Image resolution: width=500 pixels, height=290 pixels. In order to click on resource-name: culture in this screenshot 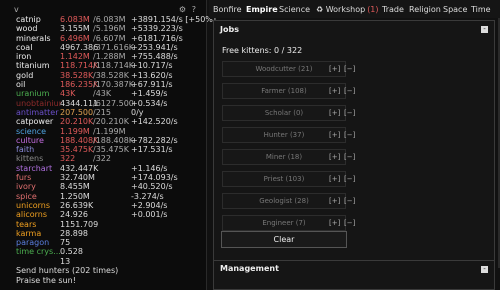, I will do `click(30, 140)`.